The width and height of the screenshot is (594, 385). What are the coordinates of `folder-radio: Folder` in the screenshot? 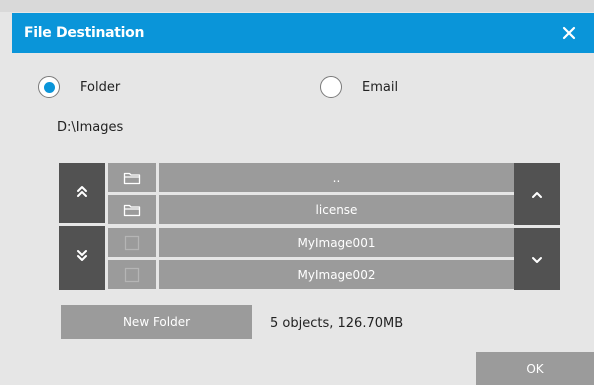 It's located at (79, 87).